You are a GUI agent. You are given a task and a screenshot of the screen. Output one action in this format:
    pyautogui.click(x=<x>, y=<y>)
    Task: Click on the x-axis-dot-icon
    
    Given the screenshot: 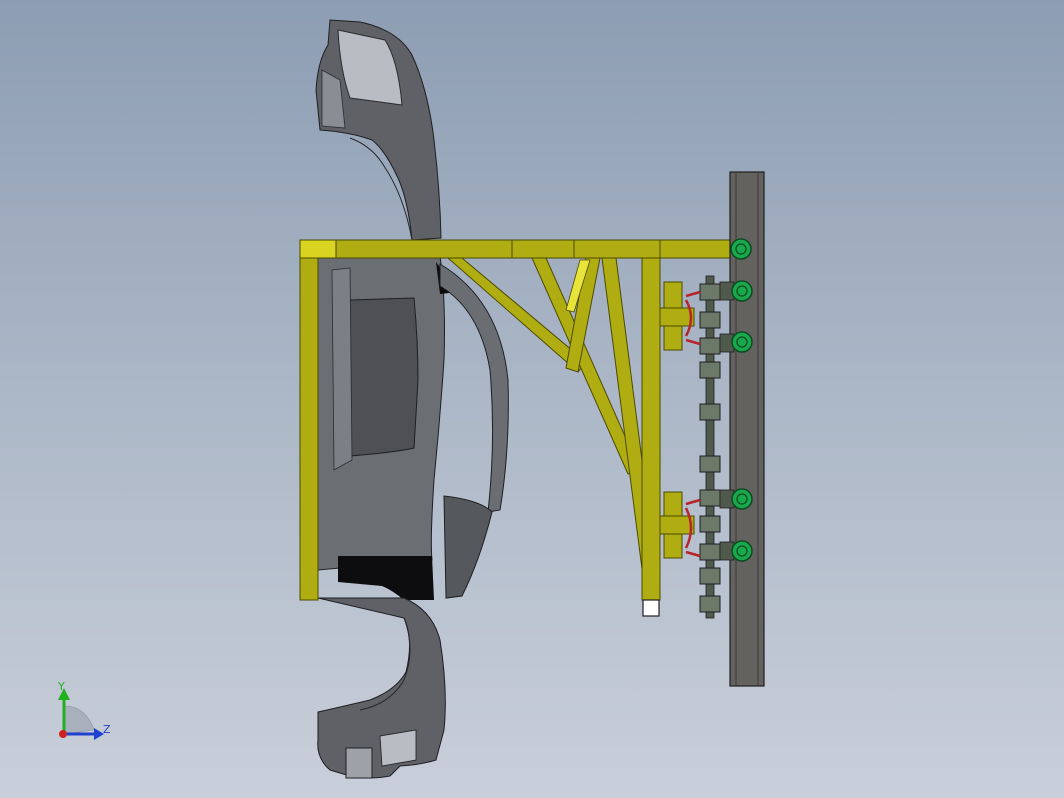 What is the action you would take?
    pyautogui.click(x=63, y=734)
    